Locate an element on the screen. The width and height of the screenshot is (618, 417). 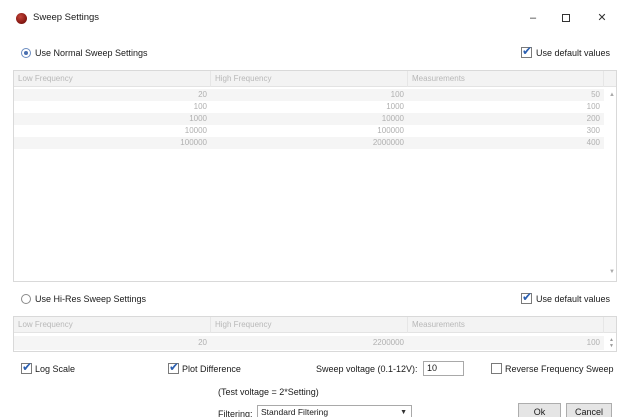
reverse-frequency-sweep-label: Reverse Frequency Sweep is located at coordinates (559, 369).